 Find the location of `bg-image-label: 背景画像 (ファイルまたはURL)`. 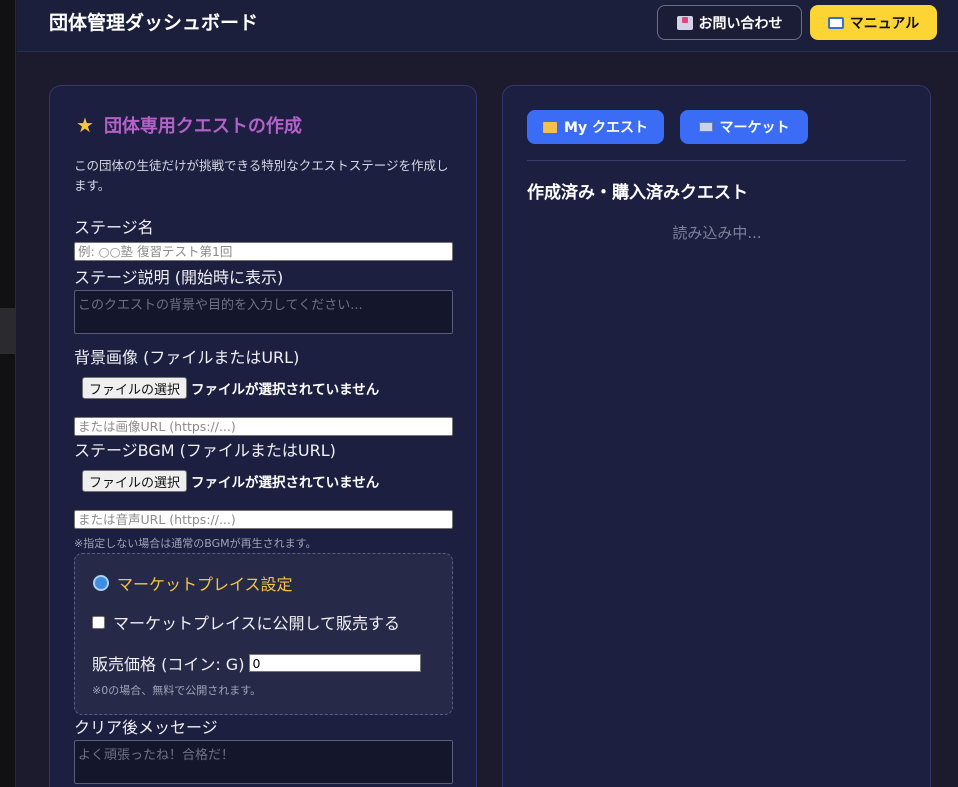

bg-image-label: 背景画像 (ファイルまたはURL) is located at coordinates (187, 357).